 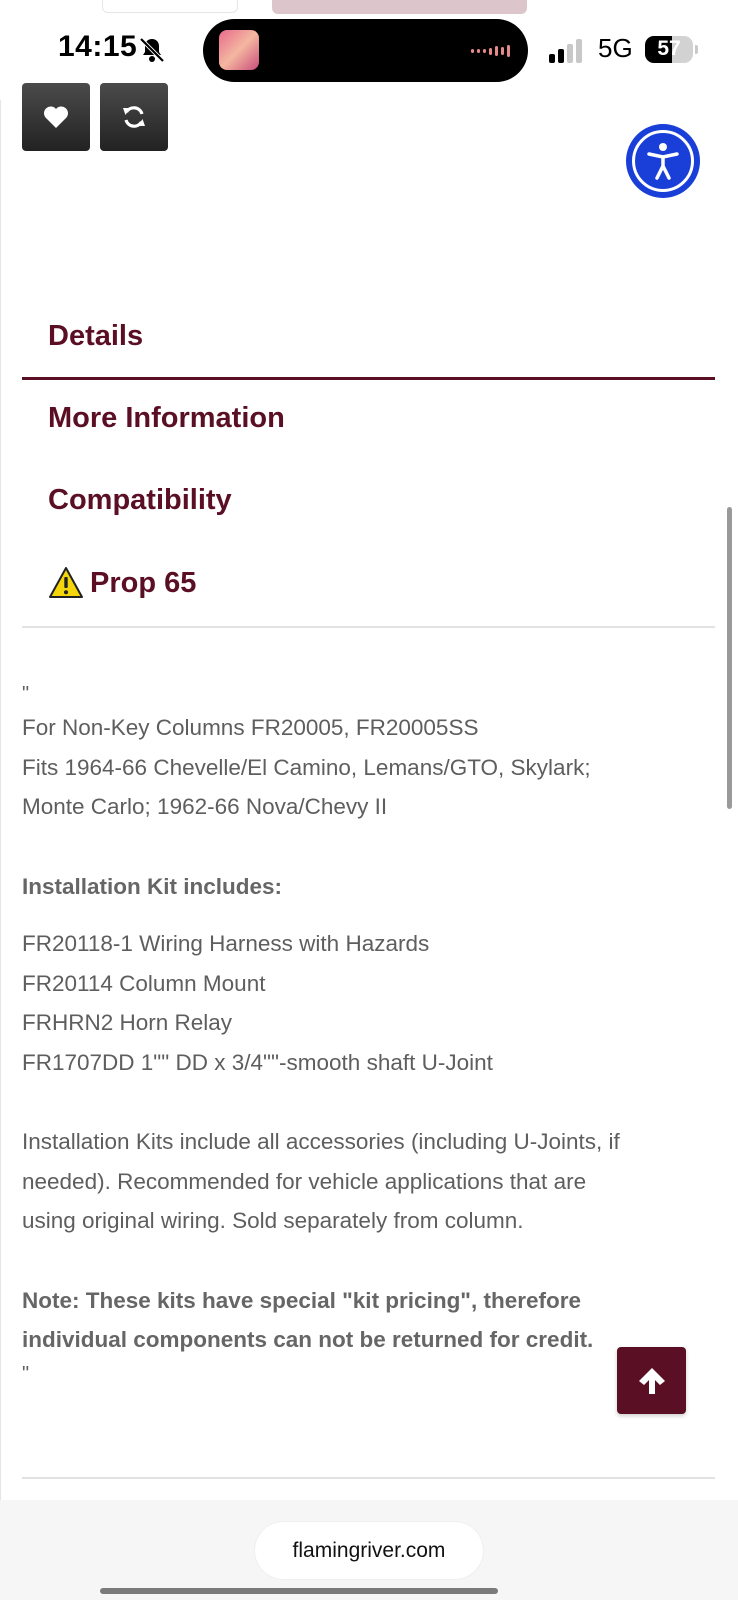 I want to click on cellular-signal-icon, so click(x=565, y=51).